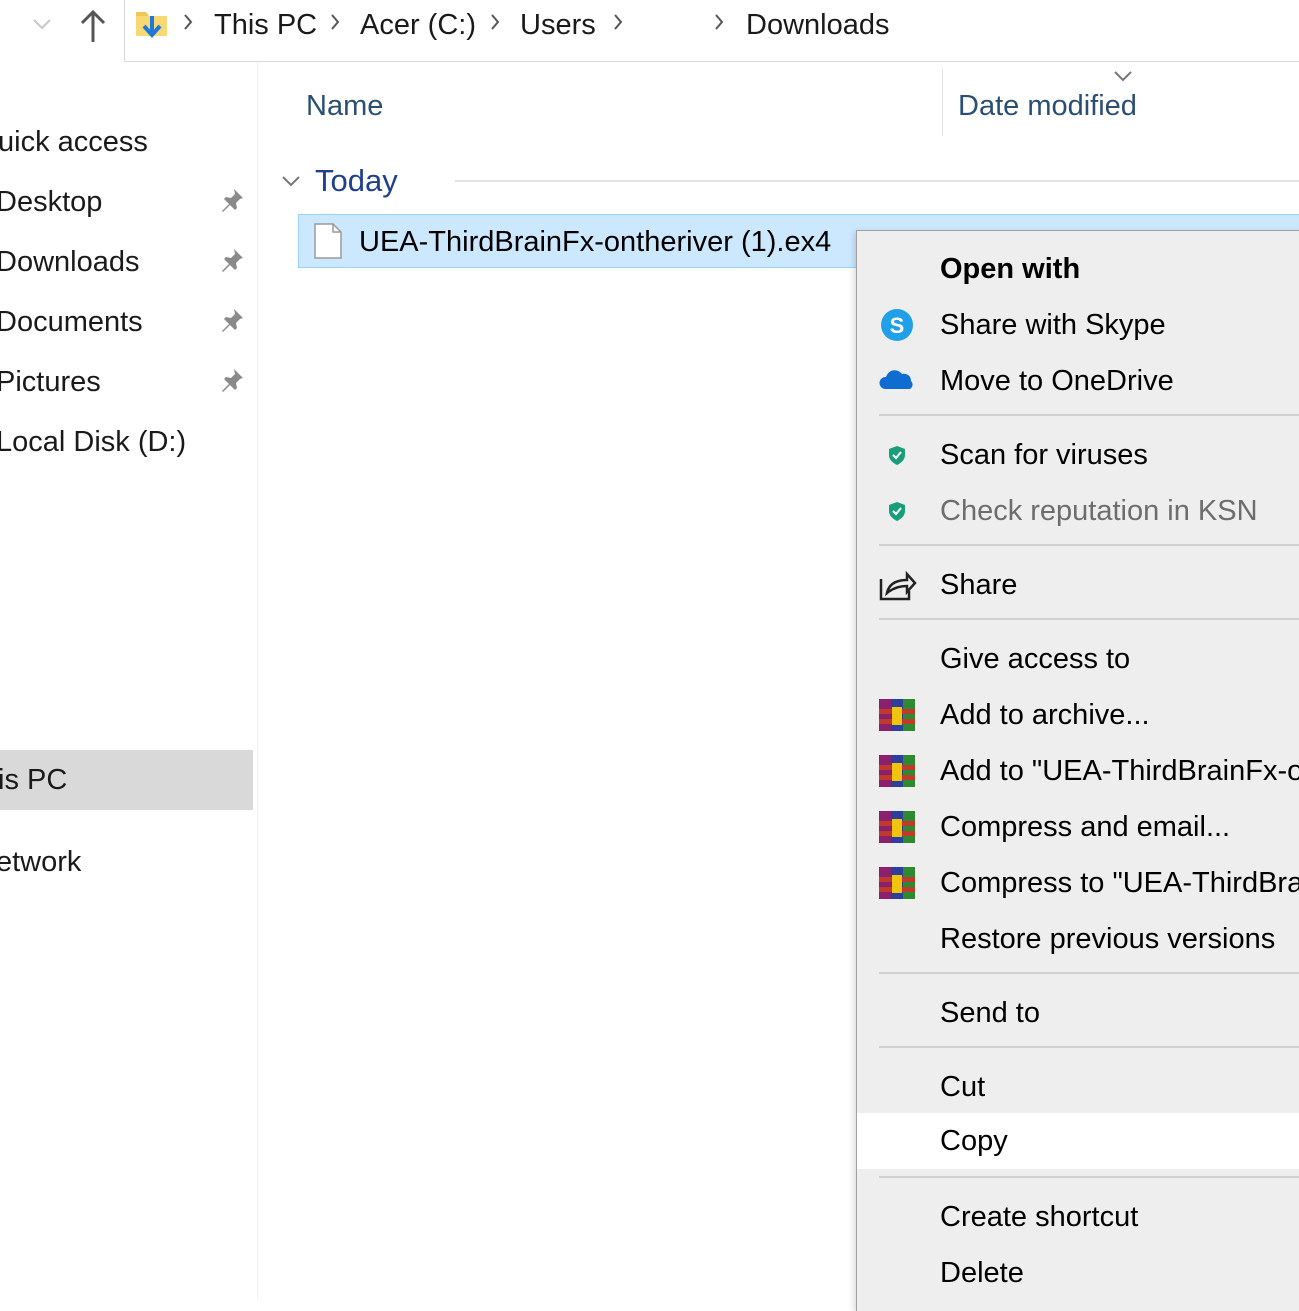 The width and height of the screenshot is (1299, 1311). Describe the element at coordinates (126, 862) in the screenshot. I see `sidebar-item-network: etwork` at that location.